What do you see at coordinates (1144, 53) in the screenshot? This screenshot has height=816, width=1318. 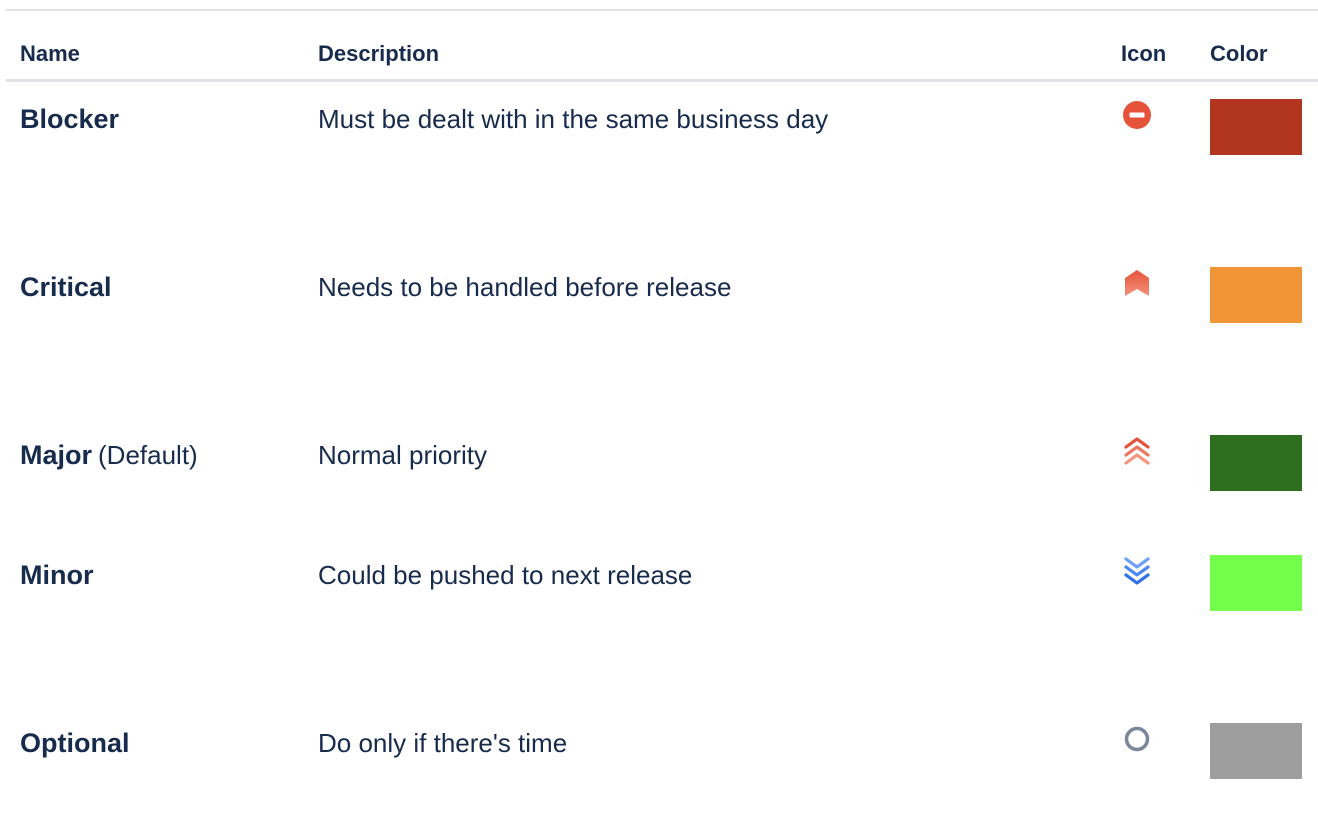 I see `header-icon: Icon` at bounding box center [1144, 53].